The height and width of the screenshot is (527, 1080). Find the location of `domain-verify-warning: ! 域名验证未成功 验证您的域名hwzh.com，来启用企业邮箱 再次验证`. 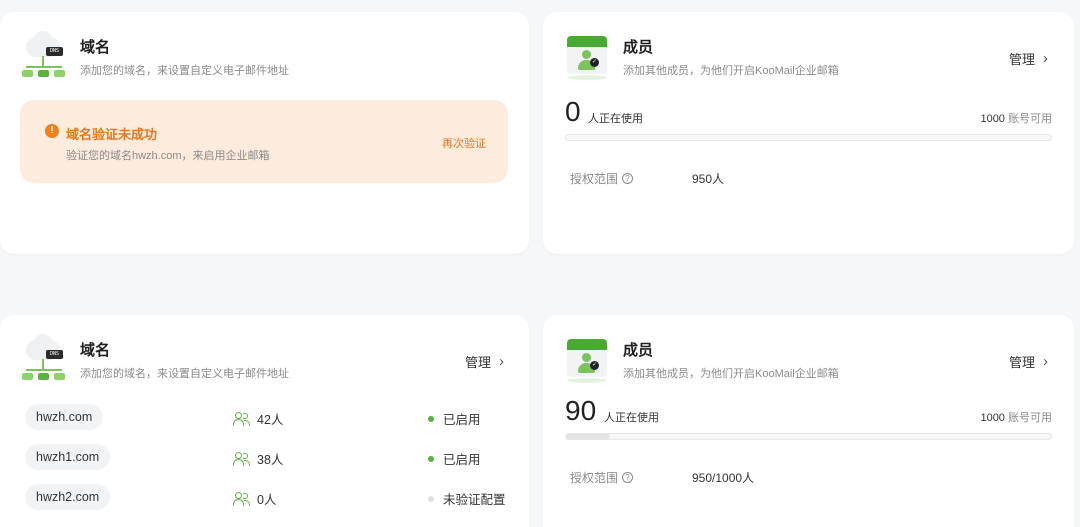

domain-verify-warning: ! 域名验证未成功 验证您的域名hwzh.com，来启用企业邮箱 再次验证 is located at coordinates (264, 141).